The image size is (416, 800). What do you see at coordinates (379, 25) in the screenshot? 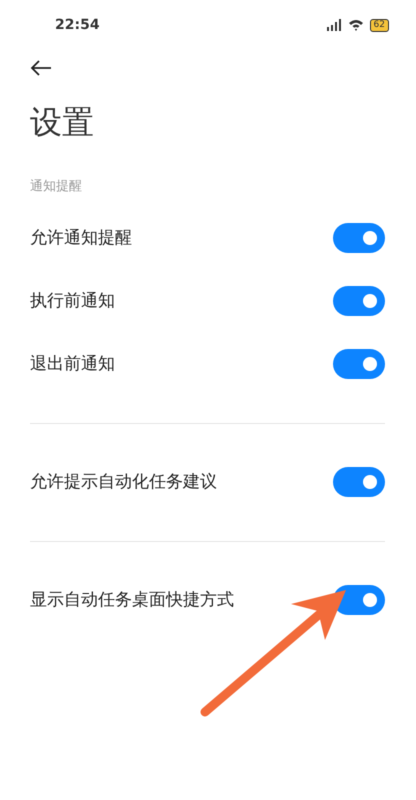
I see `battery-indicator: 62` at bounding box center [379, 25].